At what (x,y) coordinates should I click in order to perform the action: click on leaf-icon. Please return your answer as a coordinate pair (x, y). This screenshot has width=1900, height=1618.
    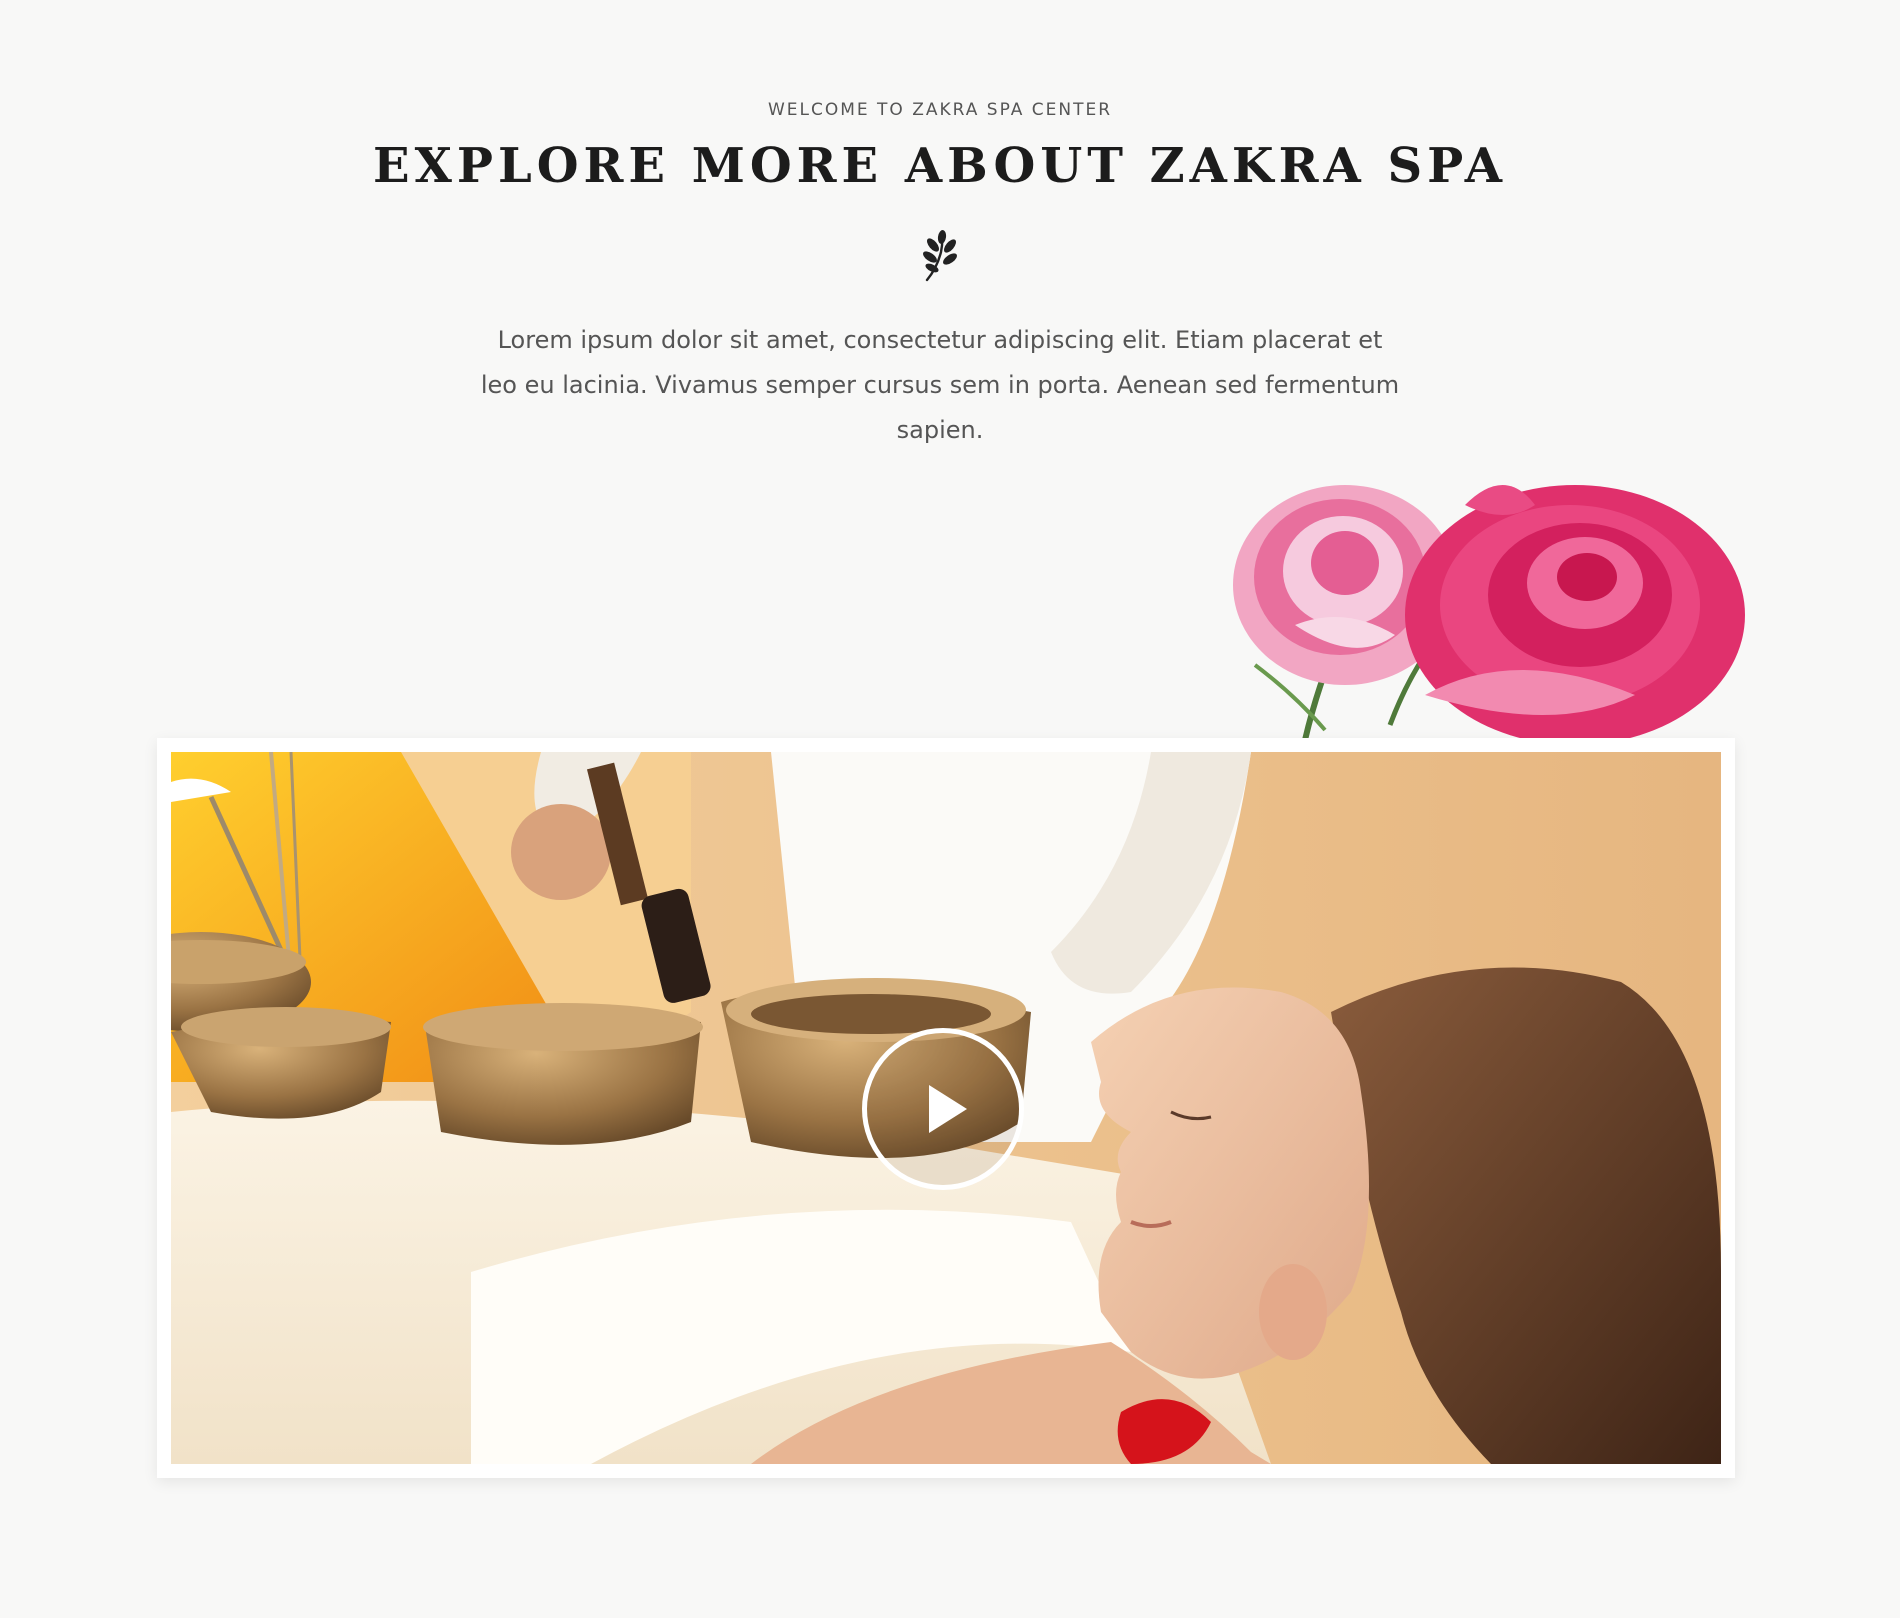
    Looking at the image, I should click on (940, 257).